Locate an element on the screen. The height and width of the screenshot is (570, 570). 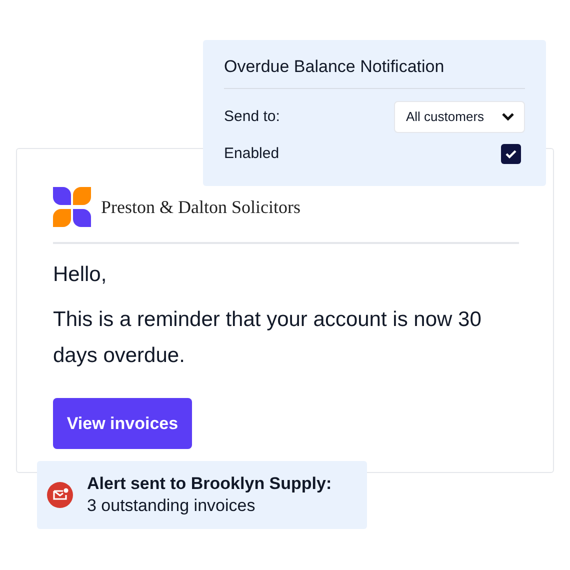
send-to-label: Send to: is located at coordinates (252, 116).